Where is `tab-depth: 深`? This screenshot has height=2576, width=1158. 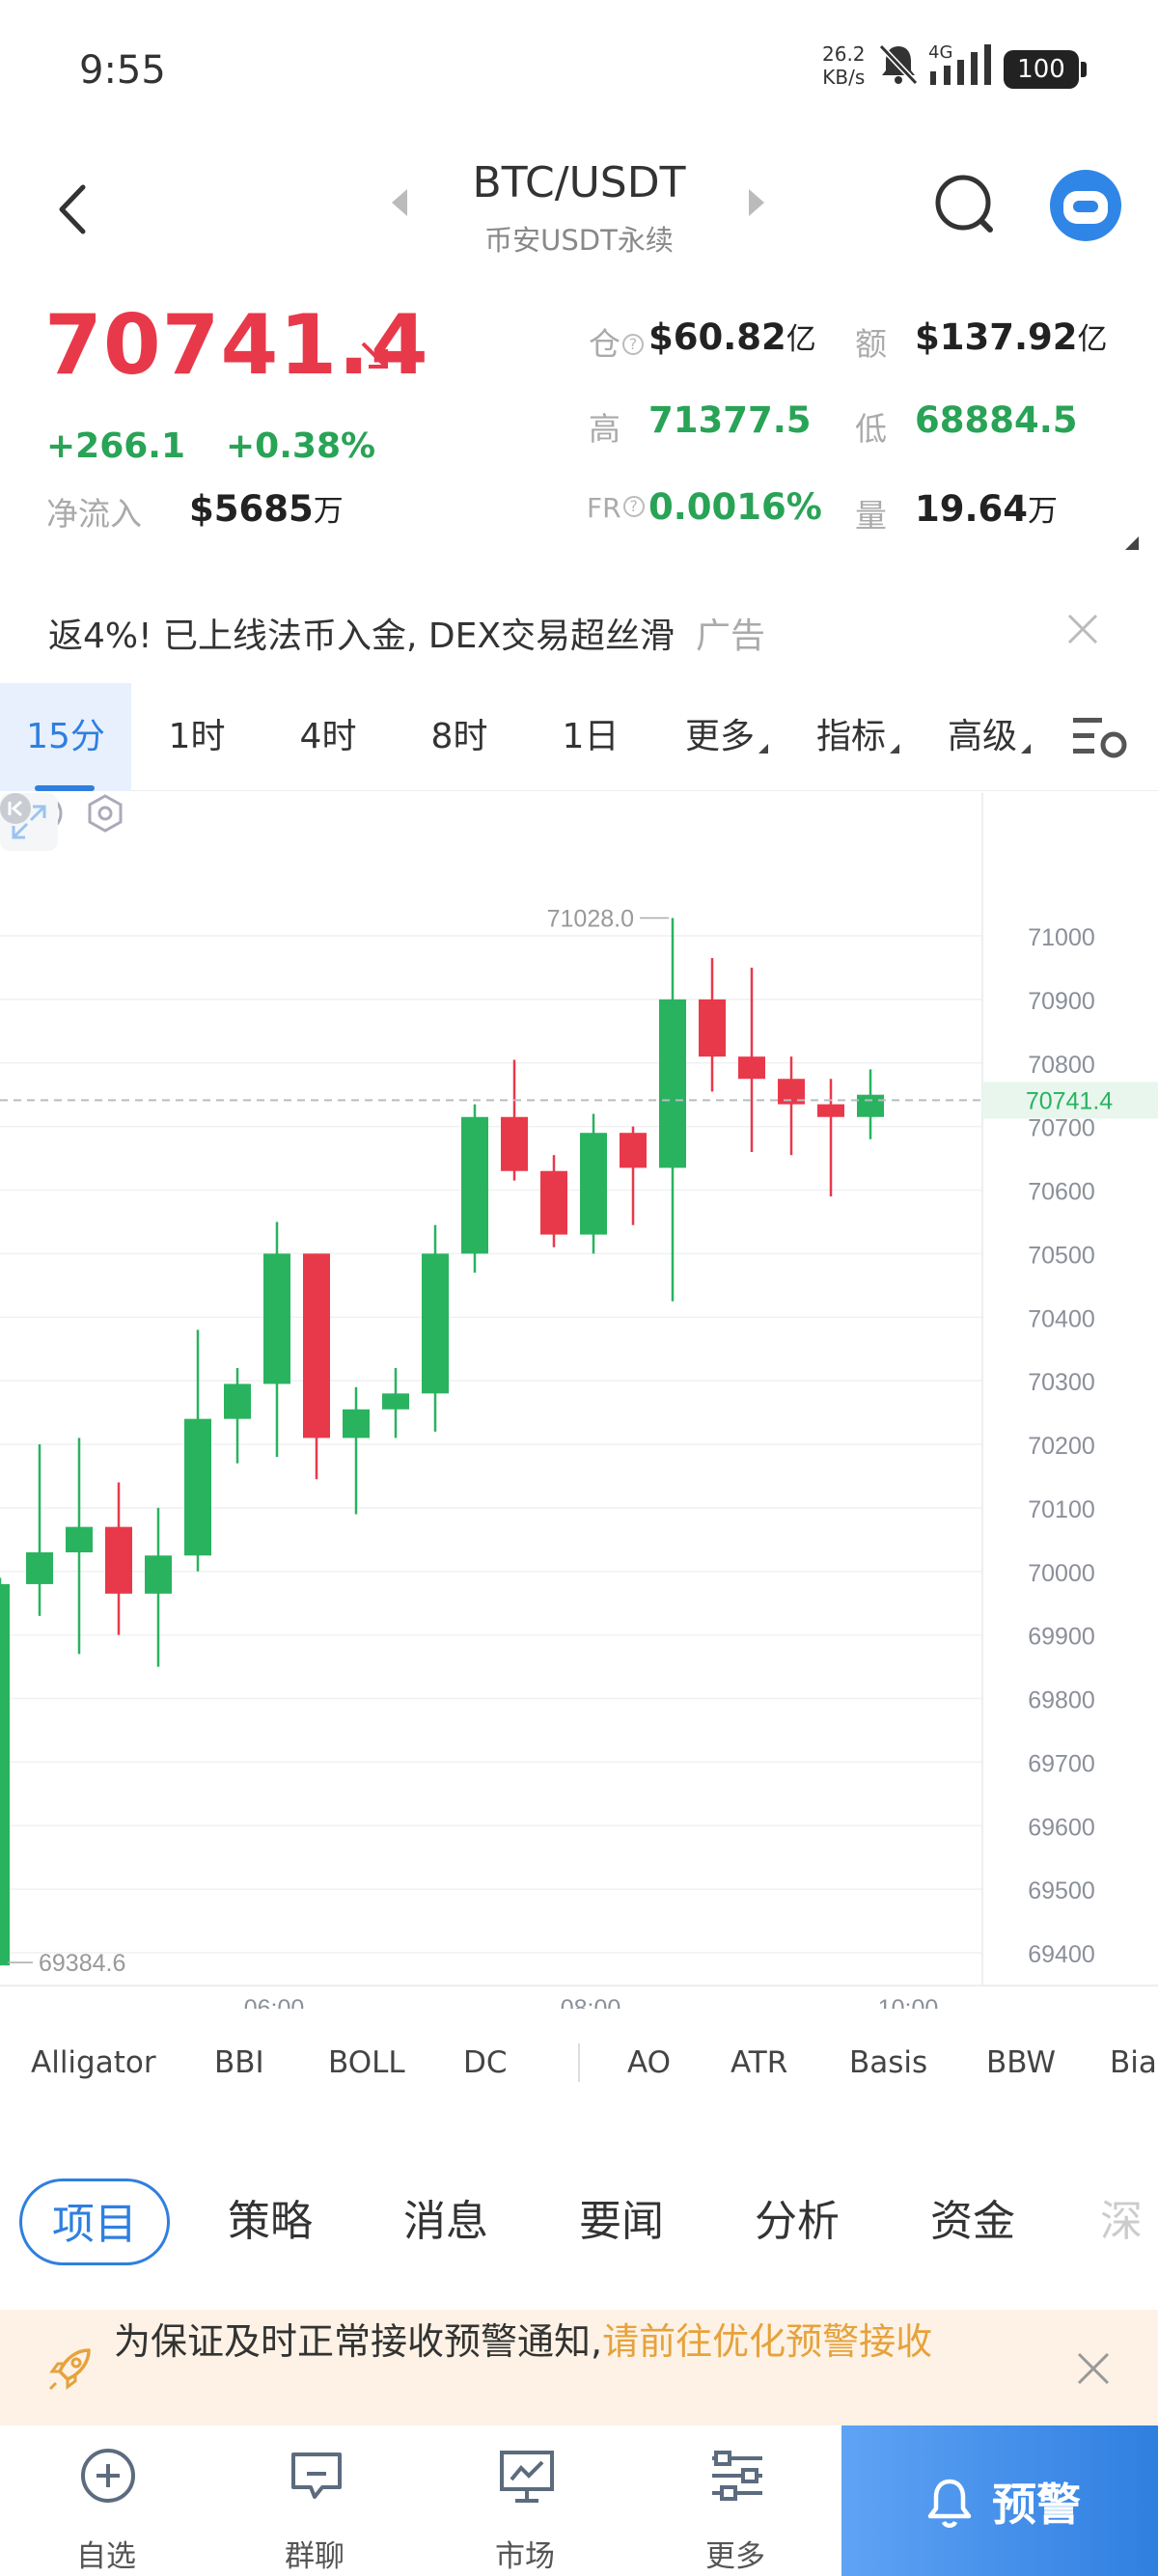 tab-depth: 深 is located at coordinates (1120, 2222).